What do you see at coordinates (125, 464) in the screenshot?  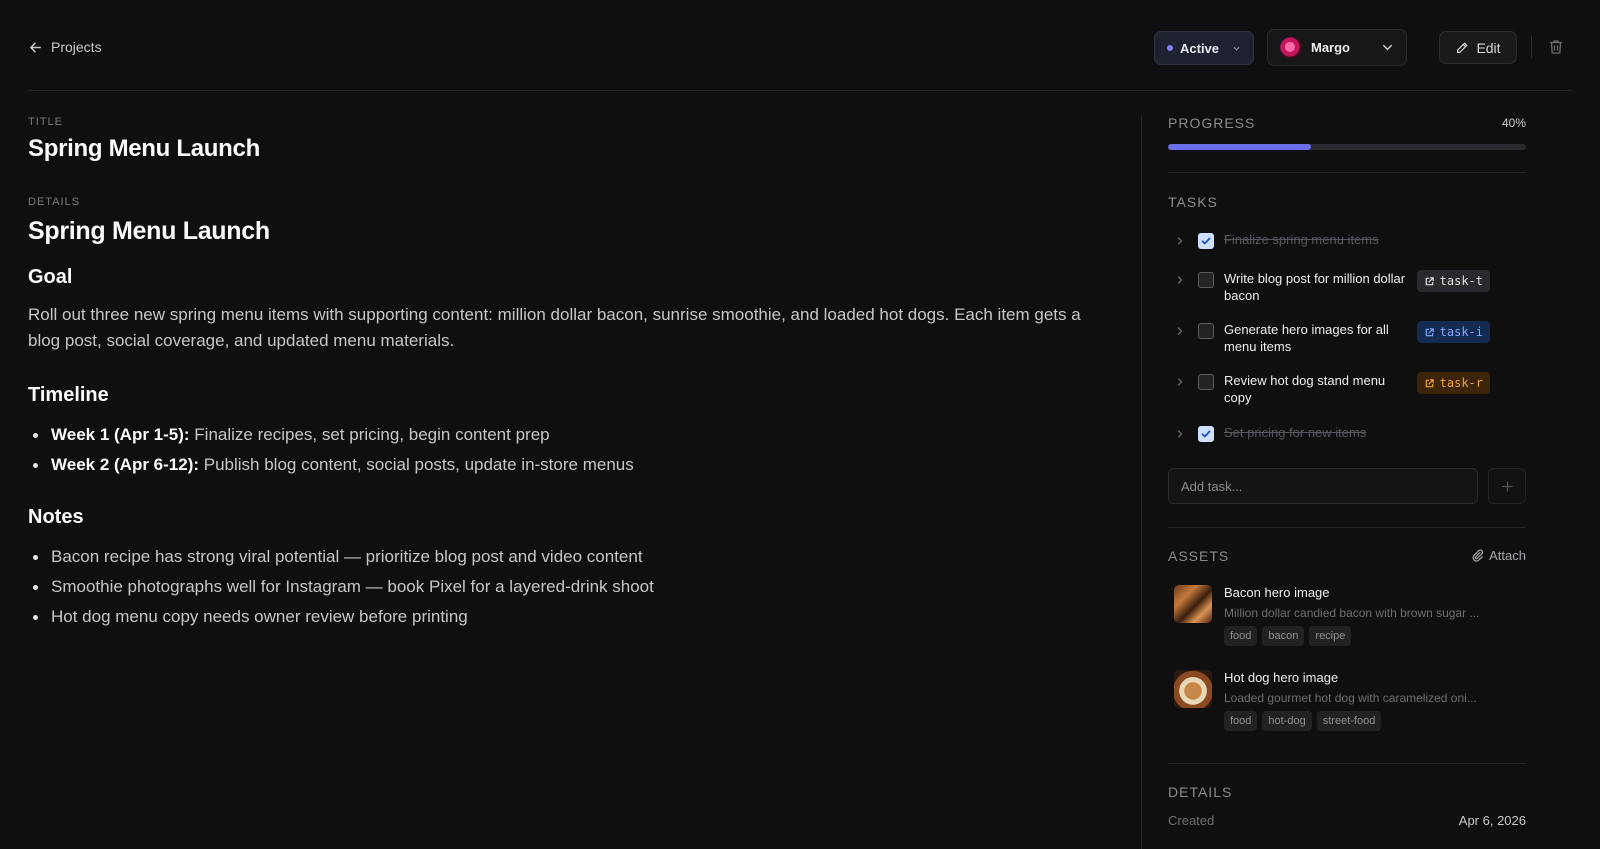 I see `timeline-week-label: Week 2 (Apr 6-12):` at bounding box center [125, 464].